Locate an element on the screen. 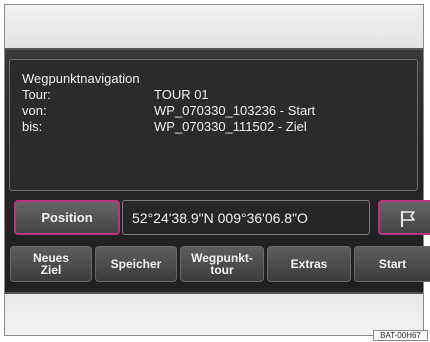 Image resolution: width=430 pixels, height=342 pixels. tour-label: Tour: is located at coordinates (36, 94).